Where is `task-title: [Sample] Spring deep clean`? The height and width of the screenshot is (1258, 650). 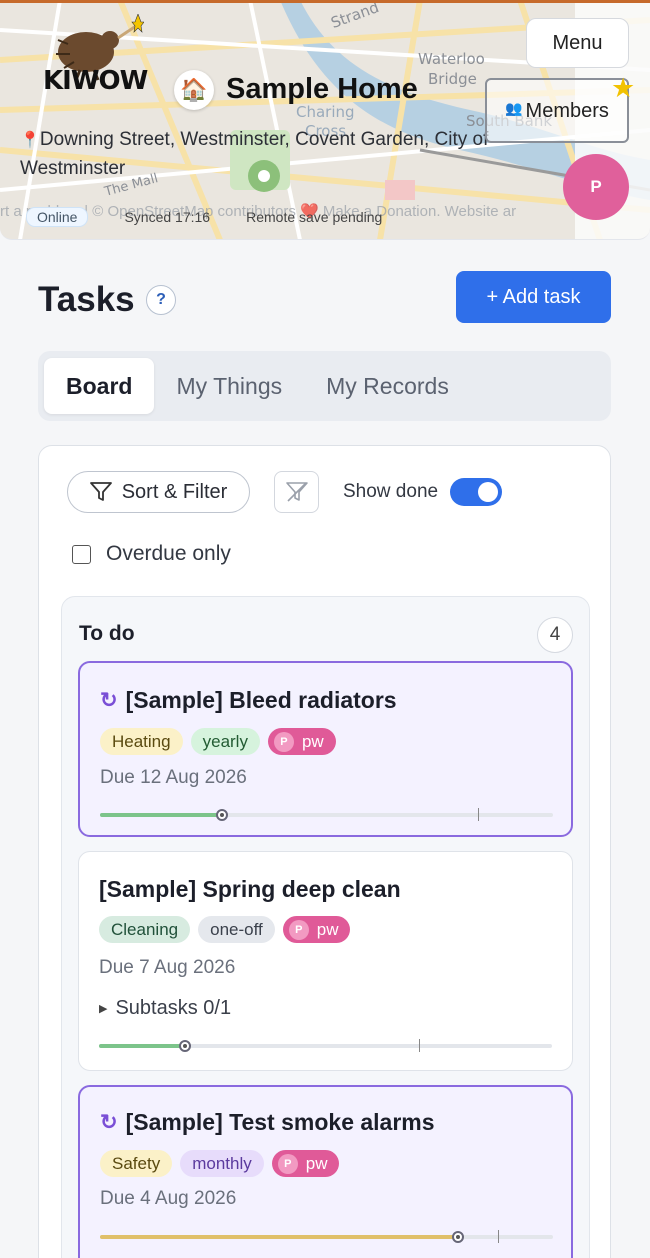 task-title: [Sample] Spring deep clean is located at coordinates (250, 889).